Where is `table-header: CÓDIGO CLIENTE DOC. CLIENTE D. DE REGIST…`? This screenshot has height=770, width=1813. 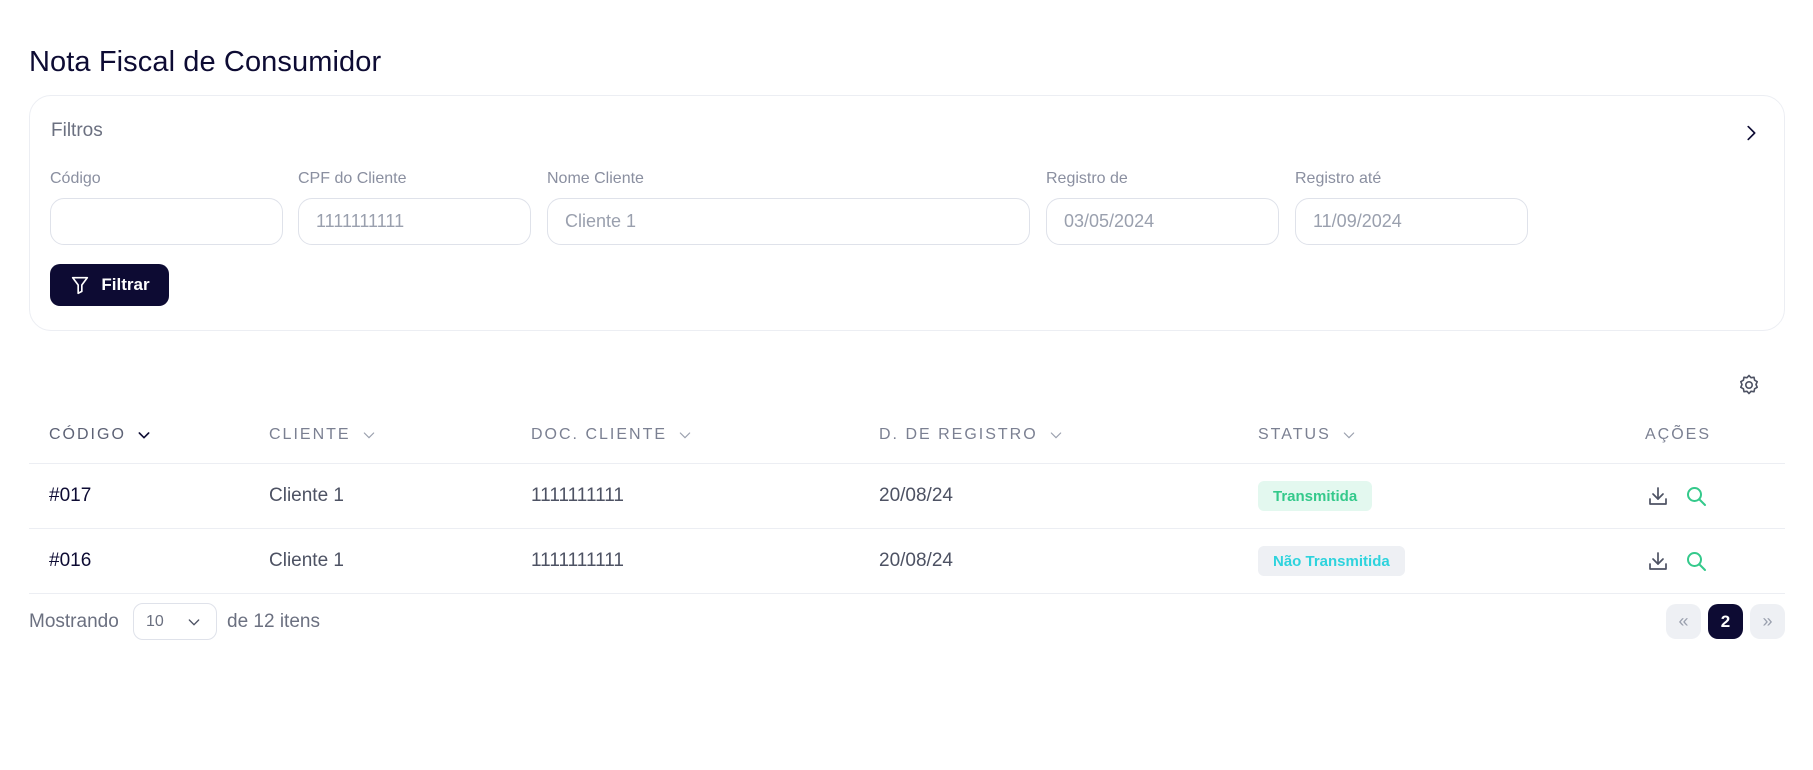
table-header: CÓDIGO CLIENTE DOC. CLIENTE D. DE REGIST… is located at coordinates (907, 439).